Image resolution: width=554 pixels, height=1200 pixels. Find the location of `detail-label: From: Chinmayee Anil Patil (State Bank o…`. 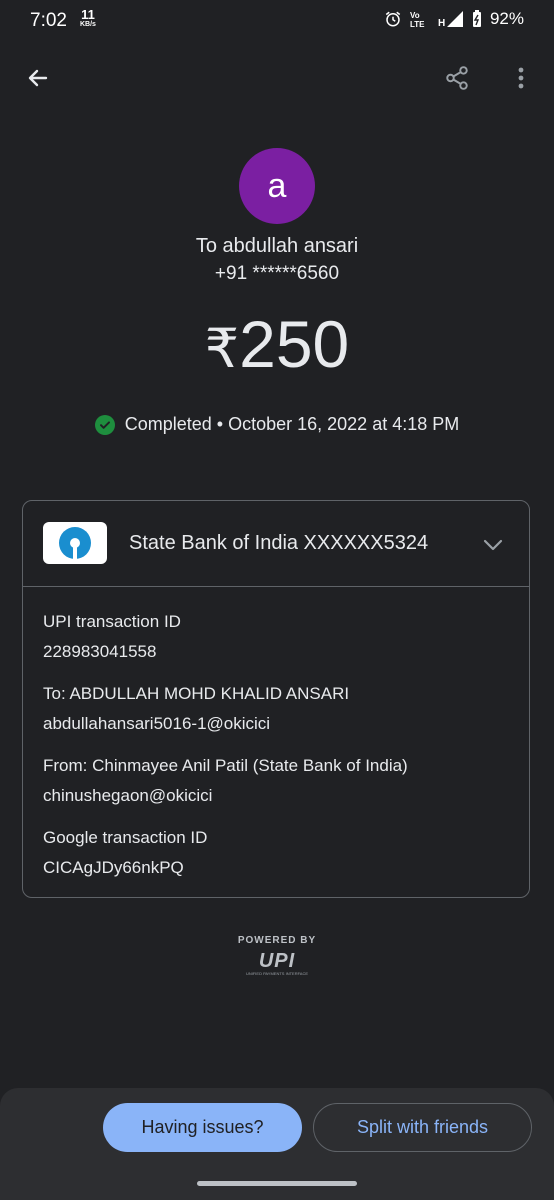

detail-label: From: Chinmayee Anil Patil (State Bank o… is located at coordinates (225, 765).